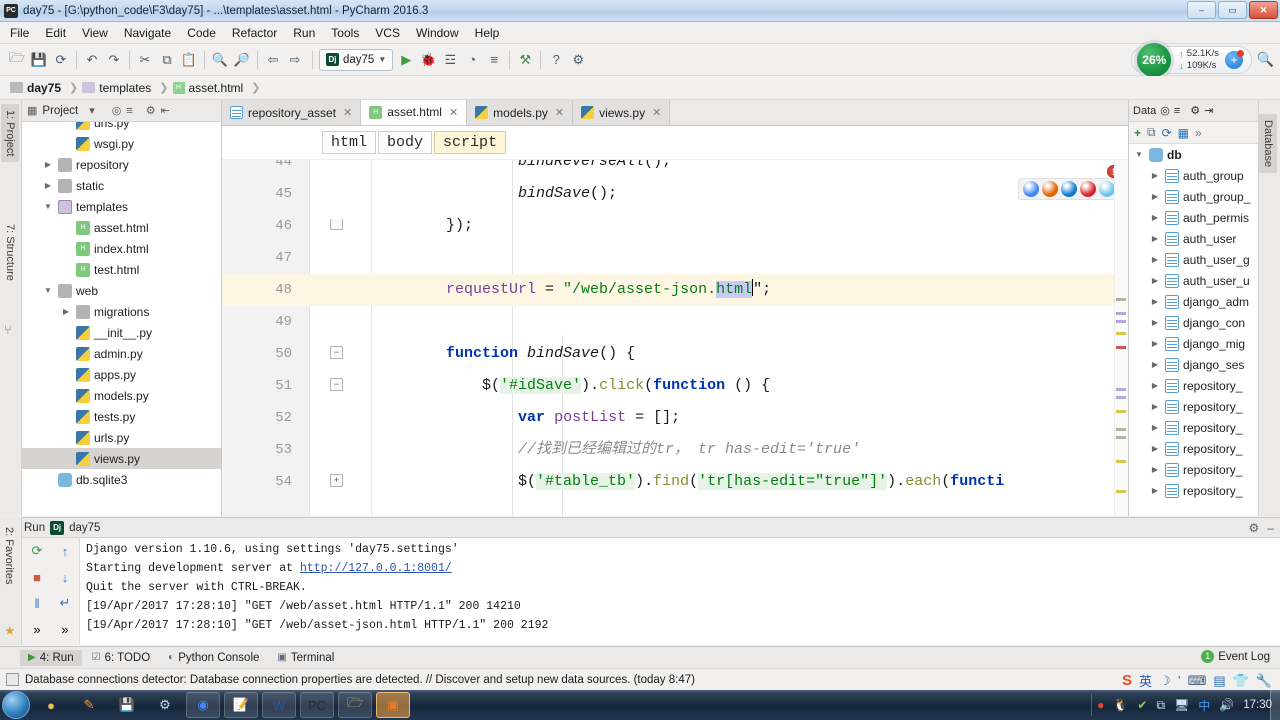  I want to click on down-icon: ↓, so click(65, 577).